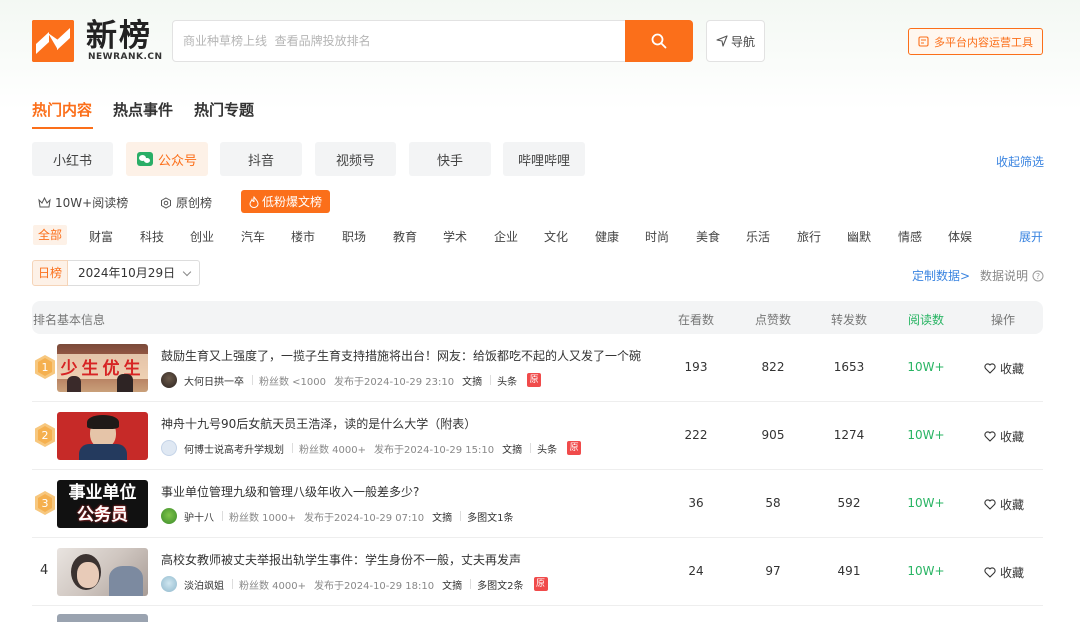  Describe the element at coordinates (708, 236) in the screenshot. I see `category-item: 美食` at that location.